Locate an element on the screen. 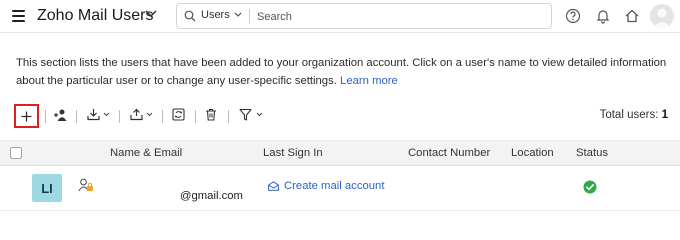 This screenshot has width=680, height=240. add-users-icon is located at coordinates (60, 115).